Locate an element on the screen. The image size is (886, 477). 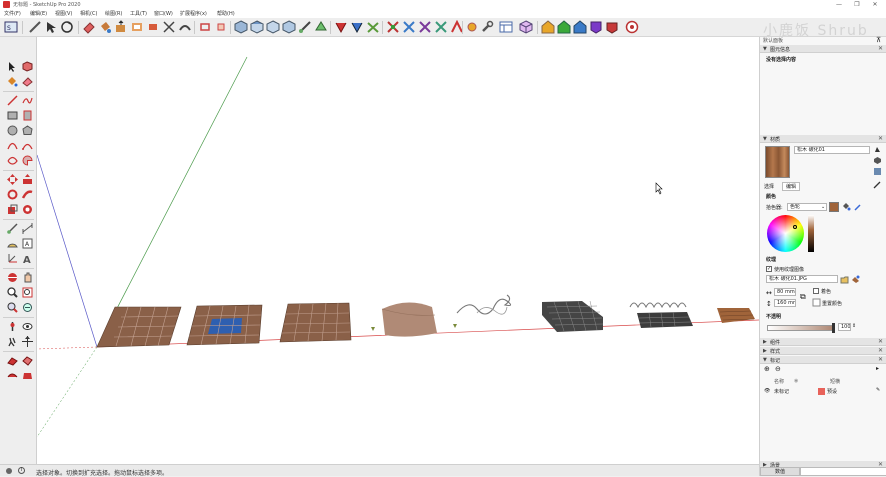
front-view-icon is located at coordinates (273, 27).